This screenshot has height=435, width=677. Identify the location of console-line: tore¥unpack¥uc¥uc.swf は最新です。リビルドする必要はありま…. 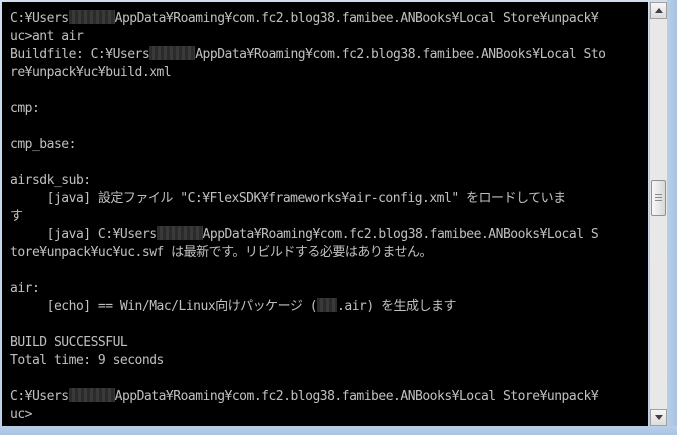
(221, 252).